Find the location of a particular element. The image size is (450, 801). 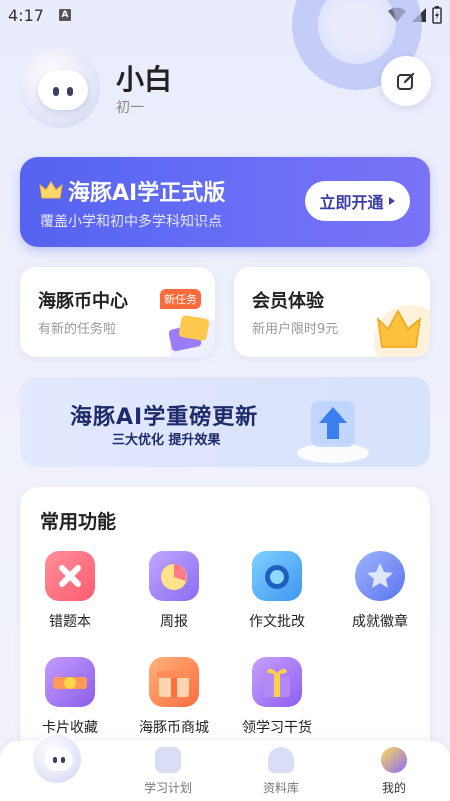

nav-tab-library: 资料库 is located at coordinates (281, 771).